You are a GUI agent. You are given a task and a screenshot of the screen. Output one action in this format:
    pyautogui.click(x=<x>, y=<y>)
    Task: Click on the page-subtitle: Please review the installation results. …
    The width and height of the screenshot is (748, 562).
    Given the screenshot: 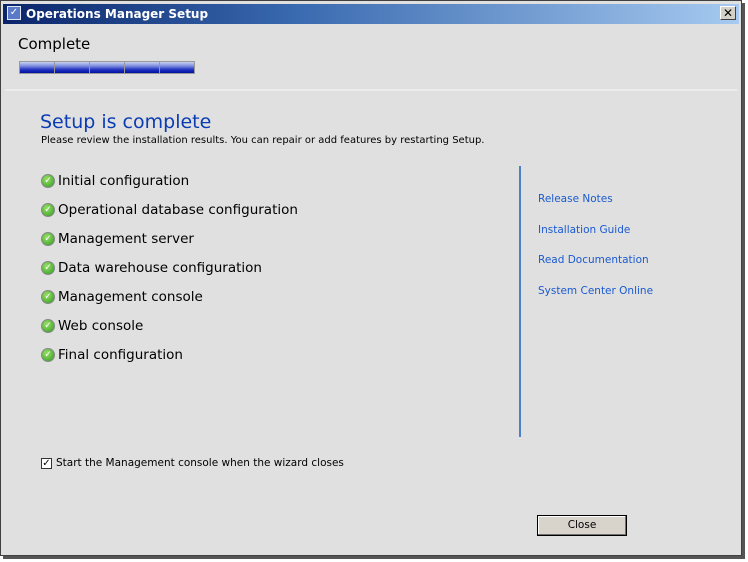 What is the action you would take?
    pyautogui.click(x=263, y=140)
    